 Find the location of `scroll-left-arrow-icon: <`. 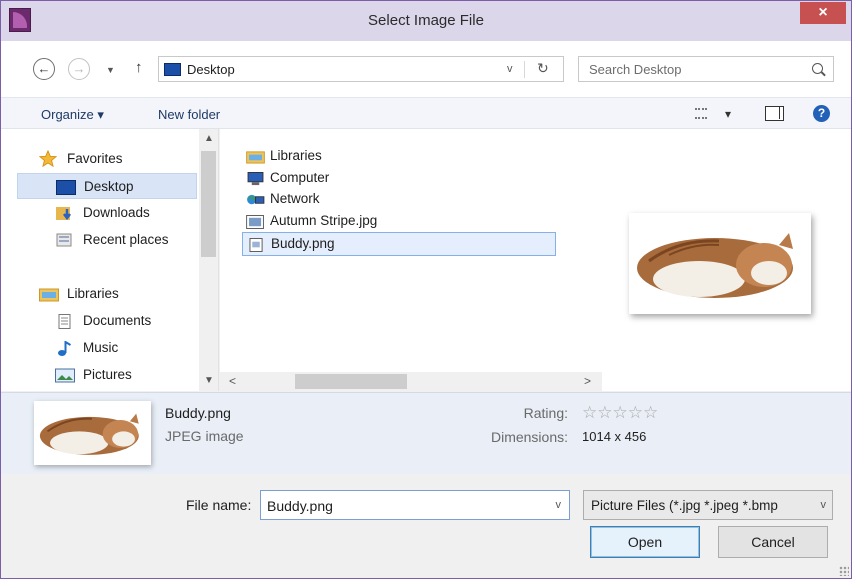

scroll-left-arrow-icon: < is located at coordinates (232, 381).